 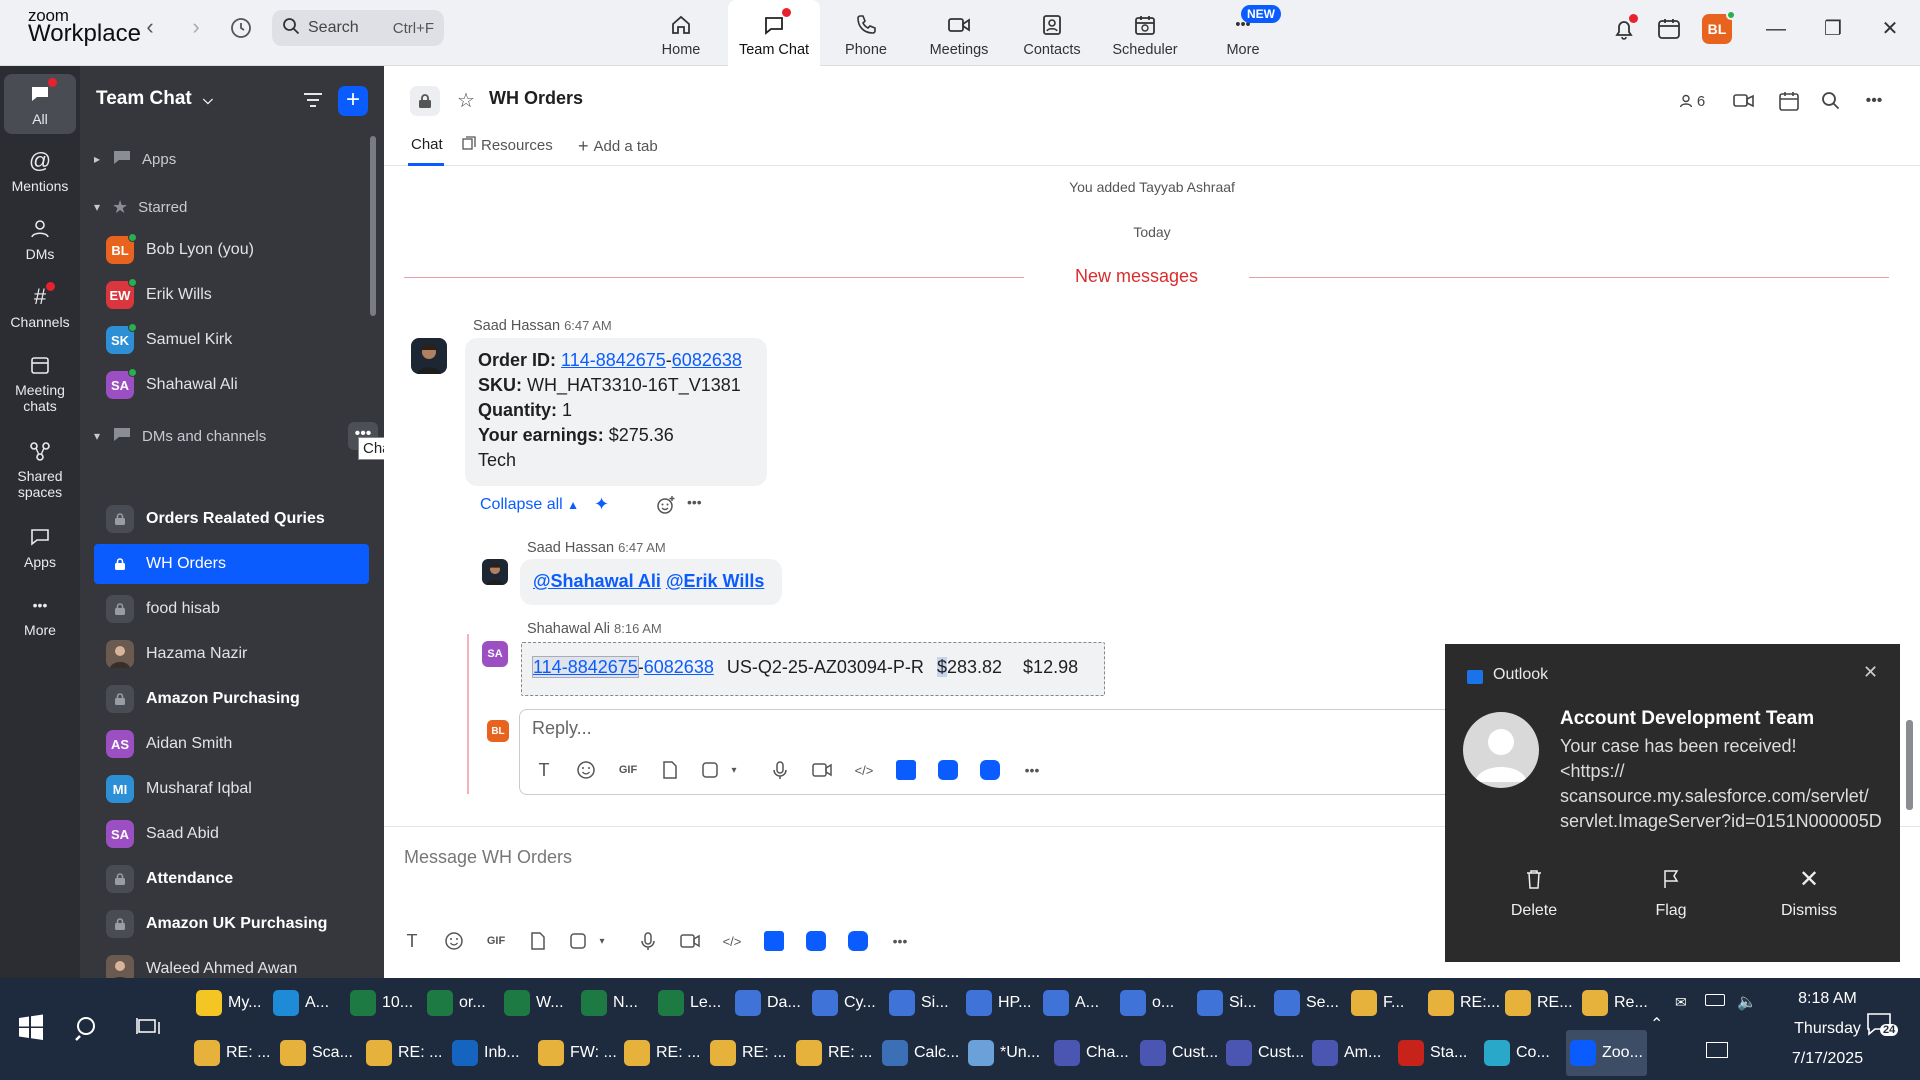 What do you see at coordinates (149, 1028) in the screenshot?
I see `task-view-icon` at bounding box center [149, 1028].